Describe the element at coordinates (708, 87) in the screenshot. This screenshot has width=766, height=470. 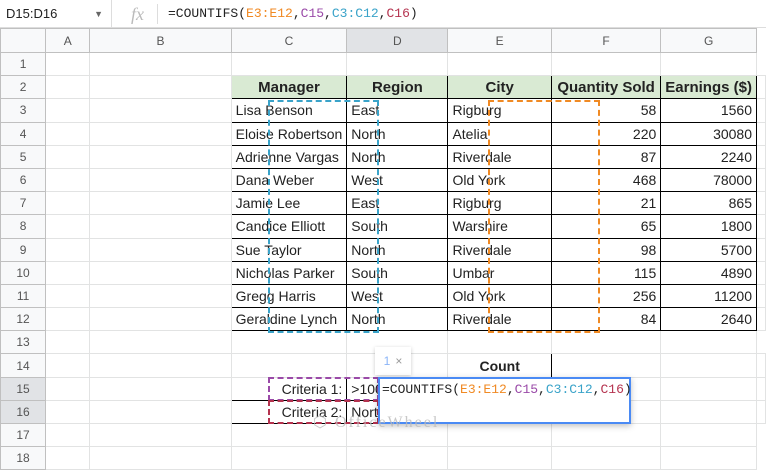
I see `table-header-cell: Earnings ($)` at that location.